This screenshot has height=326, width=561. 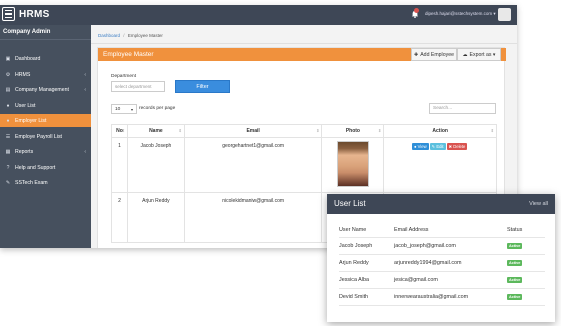 What do you see at coordinates (42, 89) in the screenshot?
I see `sidebar-item-label: Company Management` at bounding box center [42, 89].